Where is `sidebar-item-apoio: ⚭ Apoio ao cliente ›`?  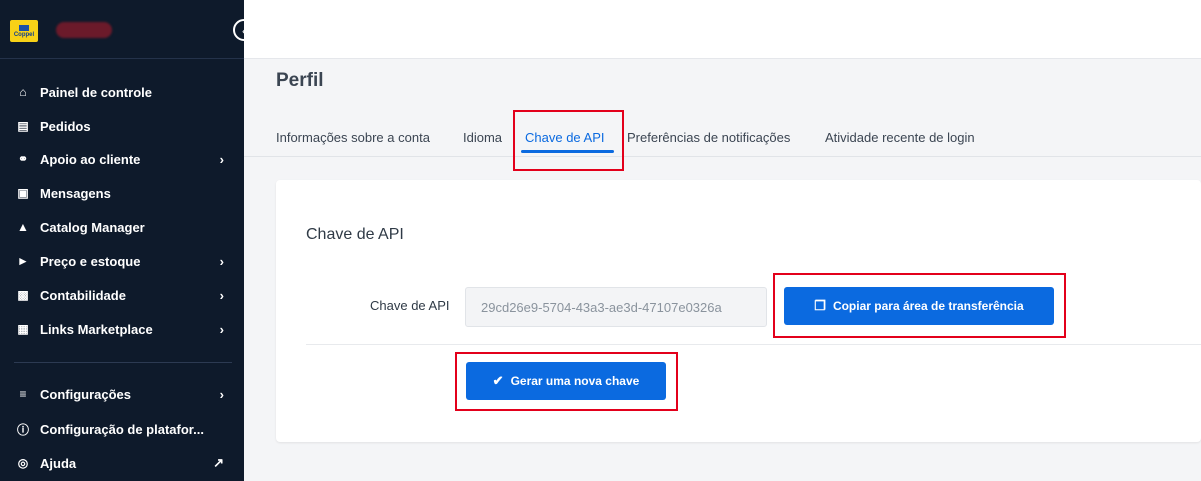
sidebar-item-apoio: ⚭ Apoio ao cliente › is located at coordinates (119, 159).